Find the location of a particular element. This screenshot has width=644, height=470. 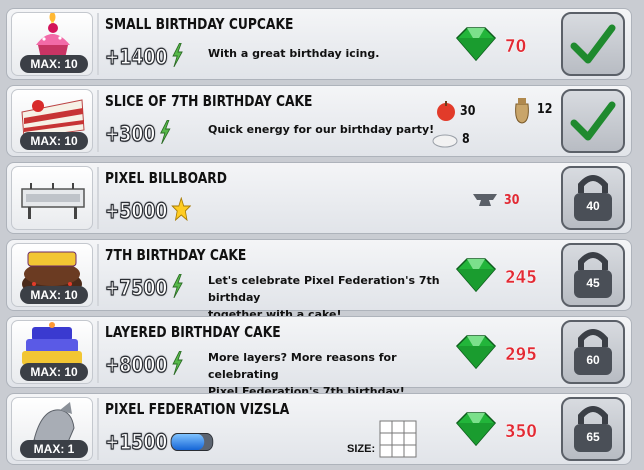

item-description: Quick energy for our birthday party! is located at coordinates (333, 129).